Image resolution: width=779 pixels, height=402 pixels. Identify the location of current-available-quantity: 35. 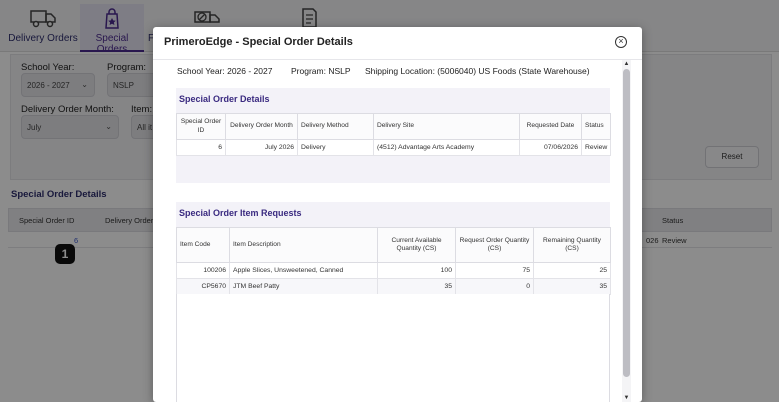
(416, 286).